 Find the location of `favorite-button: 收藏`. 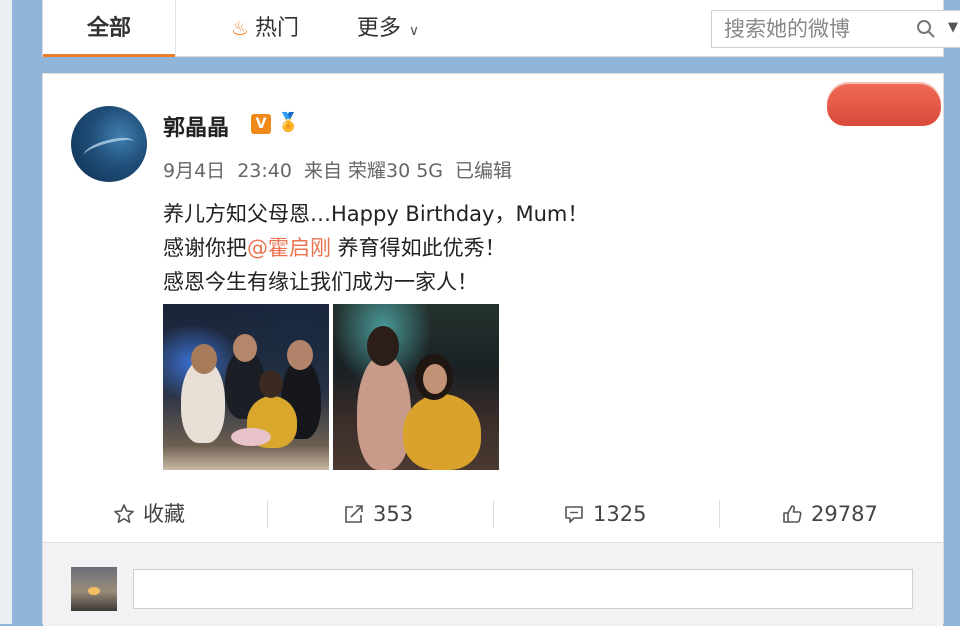

favorite-button: 收藏 is located at coordinates (149, 514).